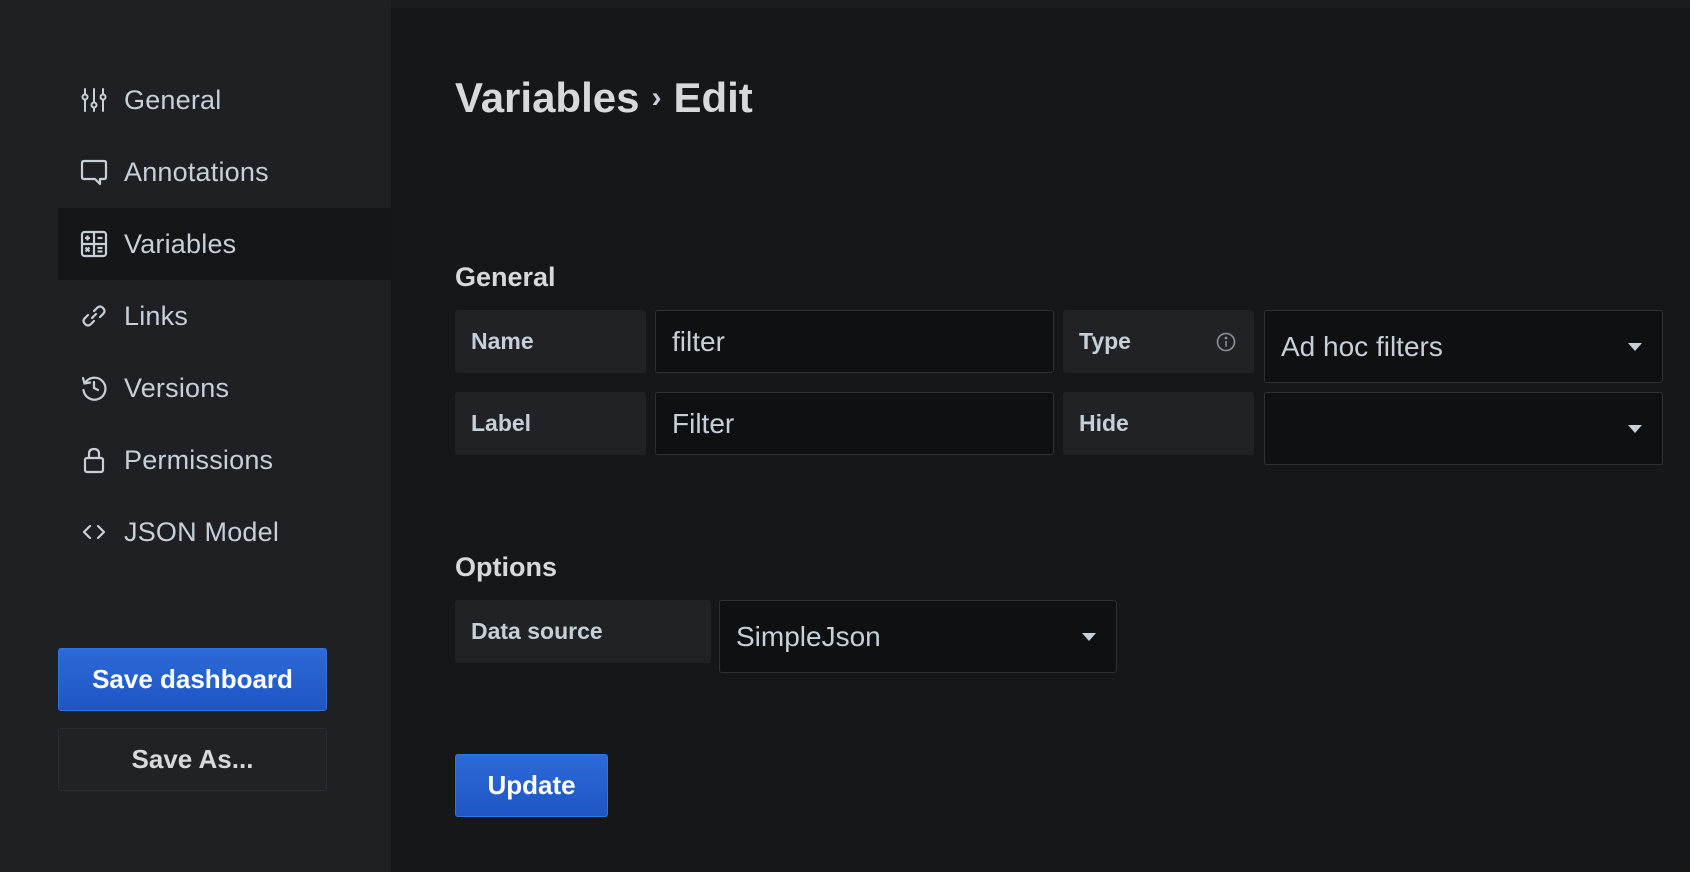  Describe the element at coordinates (94, 532) in the screenshot. I see `code-brackets-icon` at that location.